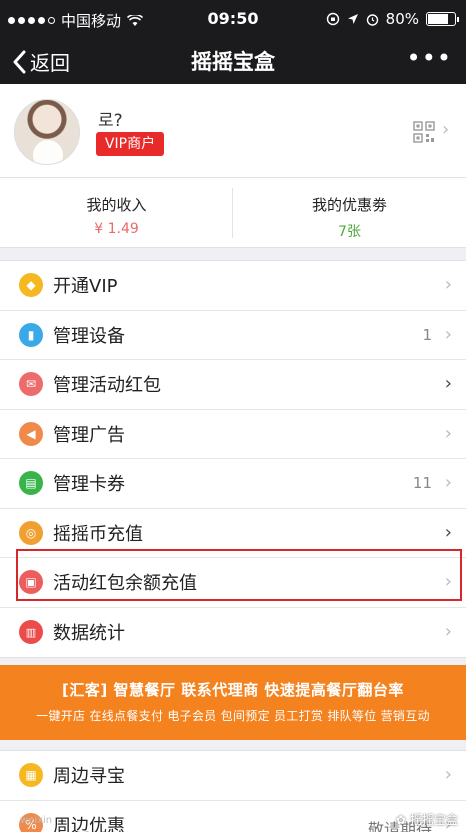 This screenshot has width=466, height=832. What do you see at coordinates (427, 334) in the screenshot?
I see `menu-count: 1` at bounding box center [427, 334].